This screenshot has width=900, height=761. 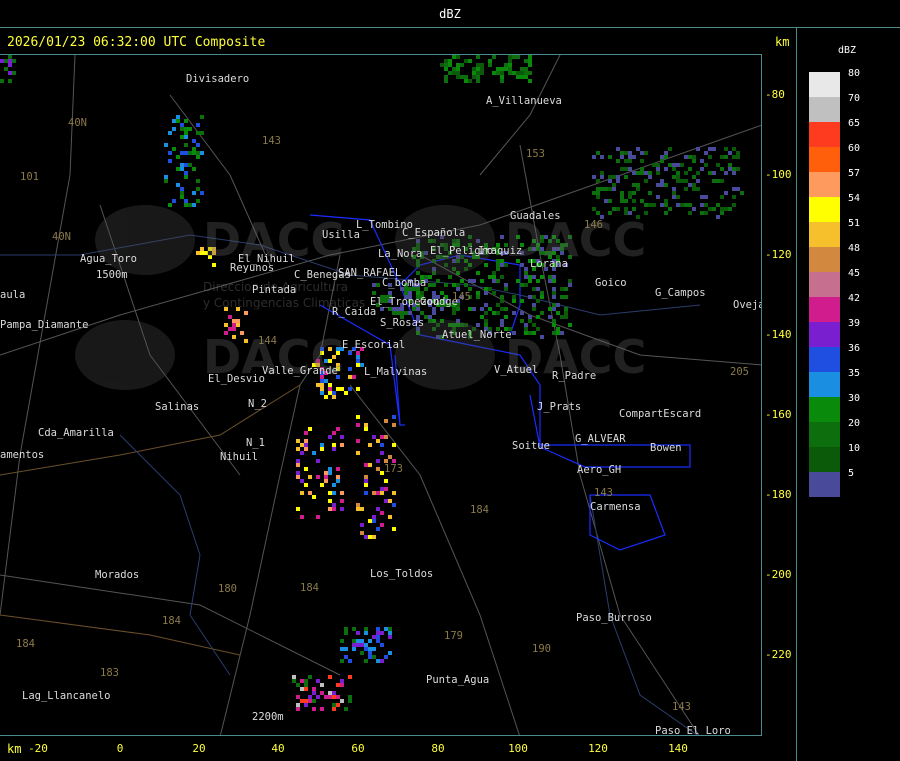 What do you see at coordinates (358, 748) in the screenshot?
I see `x-tick: 60` at bounding box center [358, 748].